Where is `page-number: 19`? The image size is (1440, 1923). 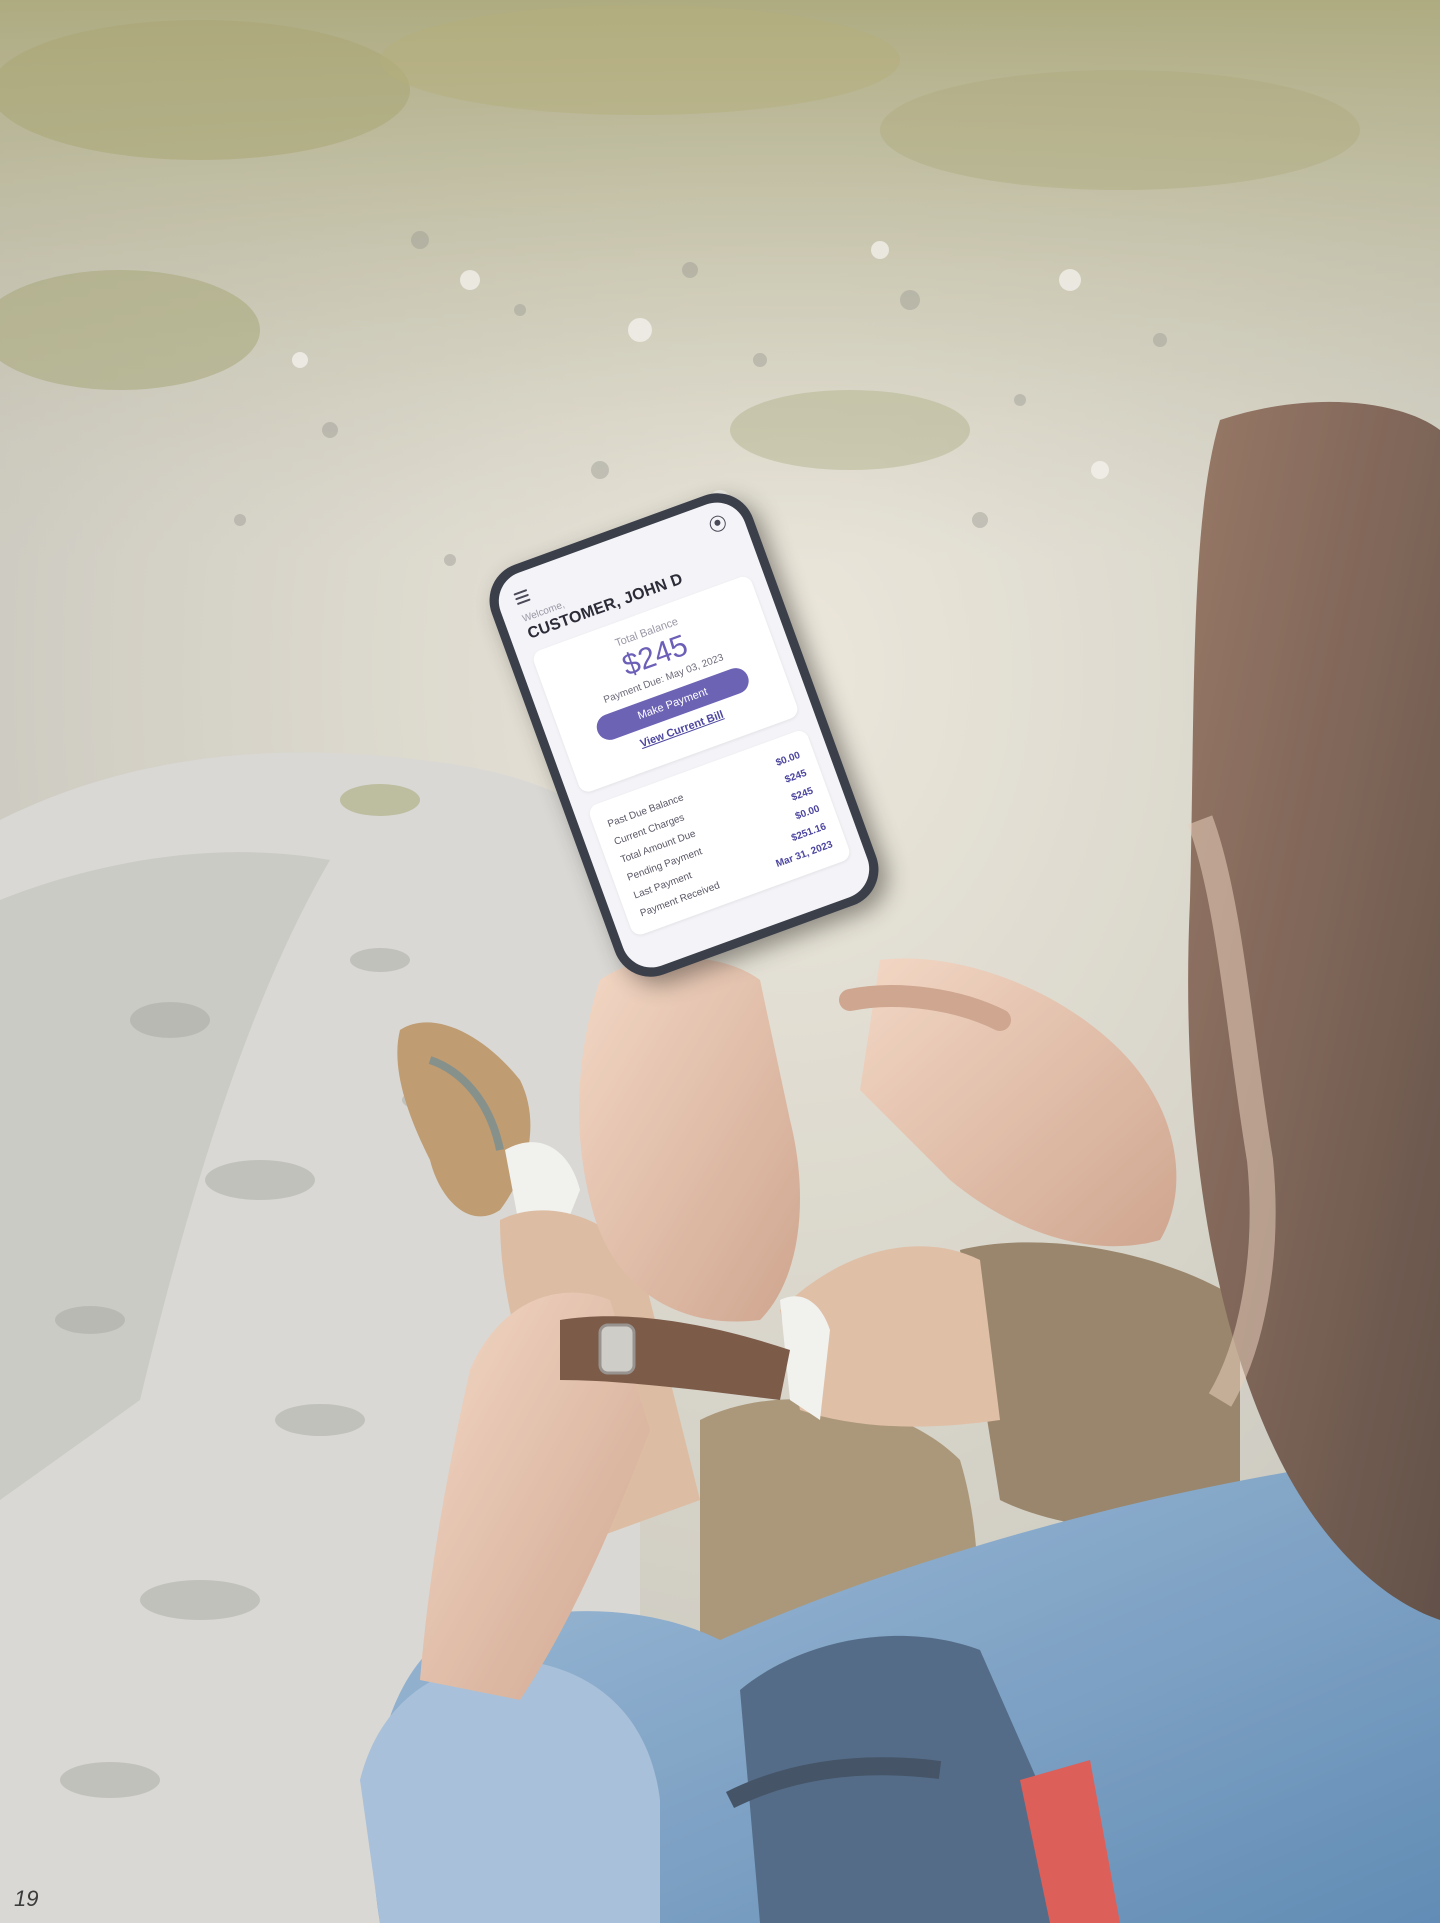
page-number: 19 is located at coordinates (26, 1898).